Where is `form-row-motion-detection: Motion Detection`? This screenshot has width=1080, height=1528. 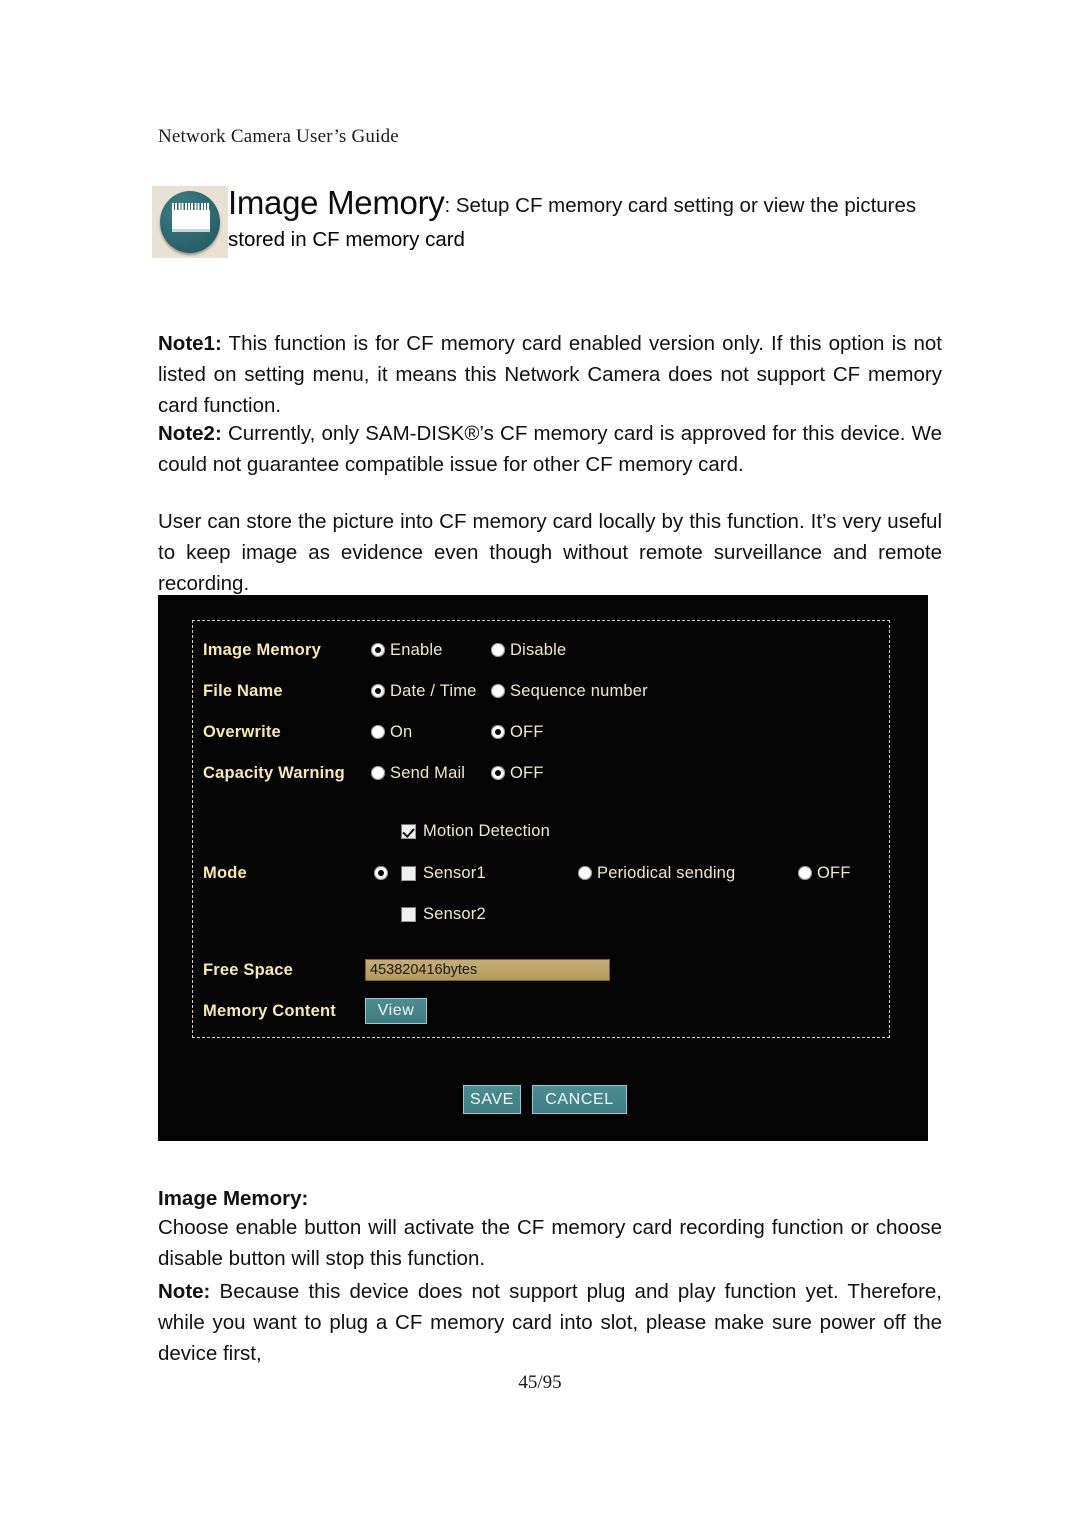 form-row-motion-detection: Motion Detection is located at coordinates (541, 833).